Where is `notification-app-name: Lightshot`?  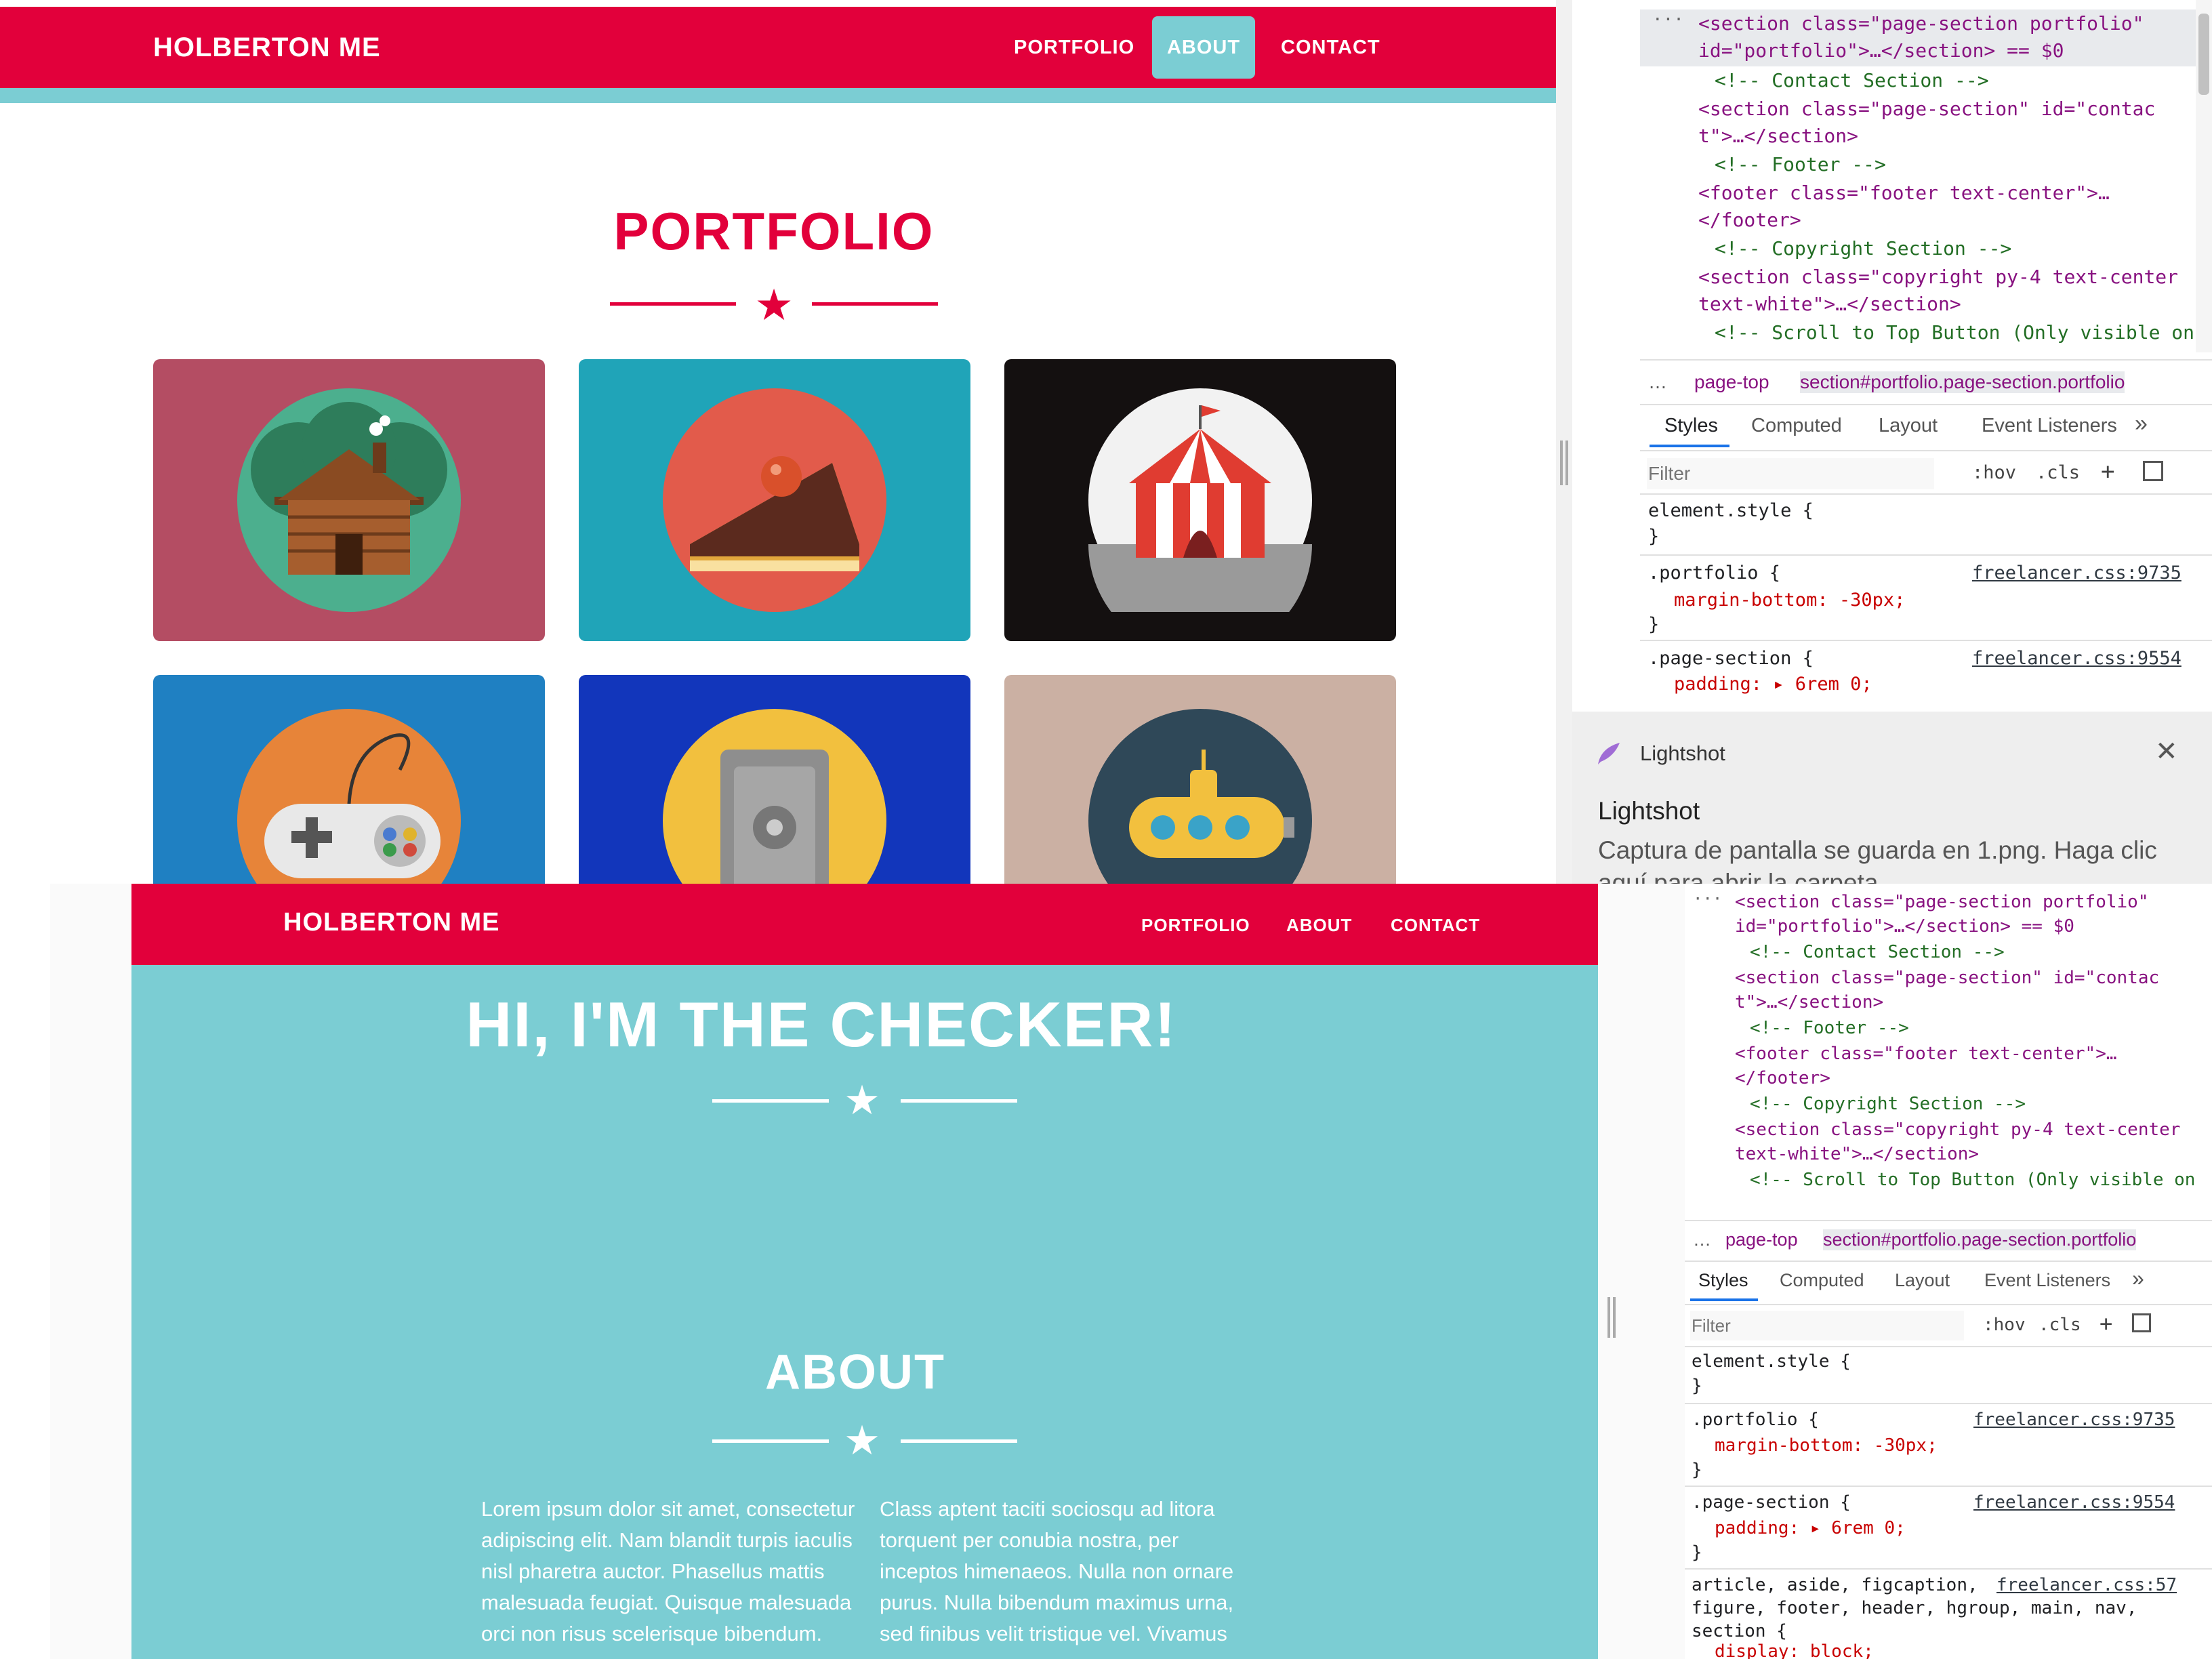 notification-app-name: Lightshot is located at coordinates (1683, 753).